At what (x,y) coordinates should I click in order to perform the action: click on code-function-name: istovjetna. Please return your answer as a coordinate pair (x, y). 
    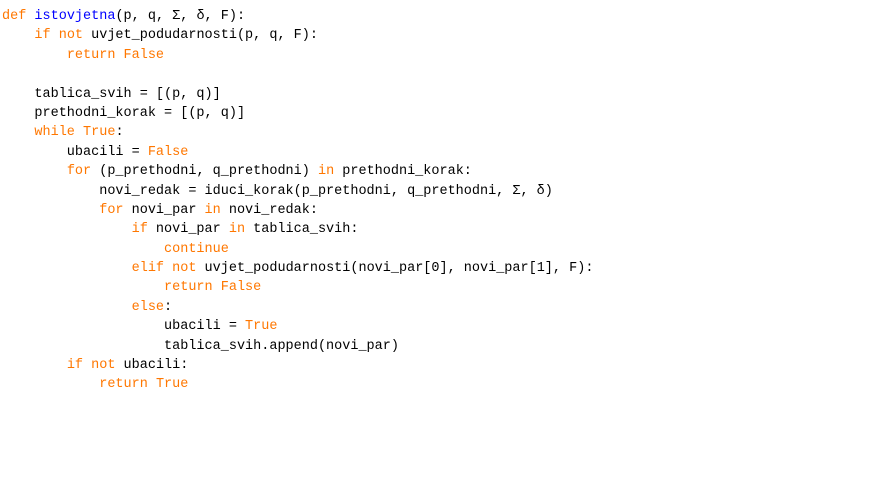
    Looking at the image, I should click on (75, 16).